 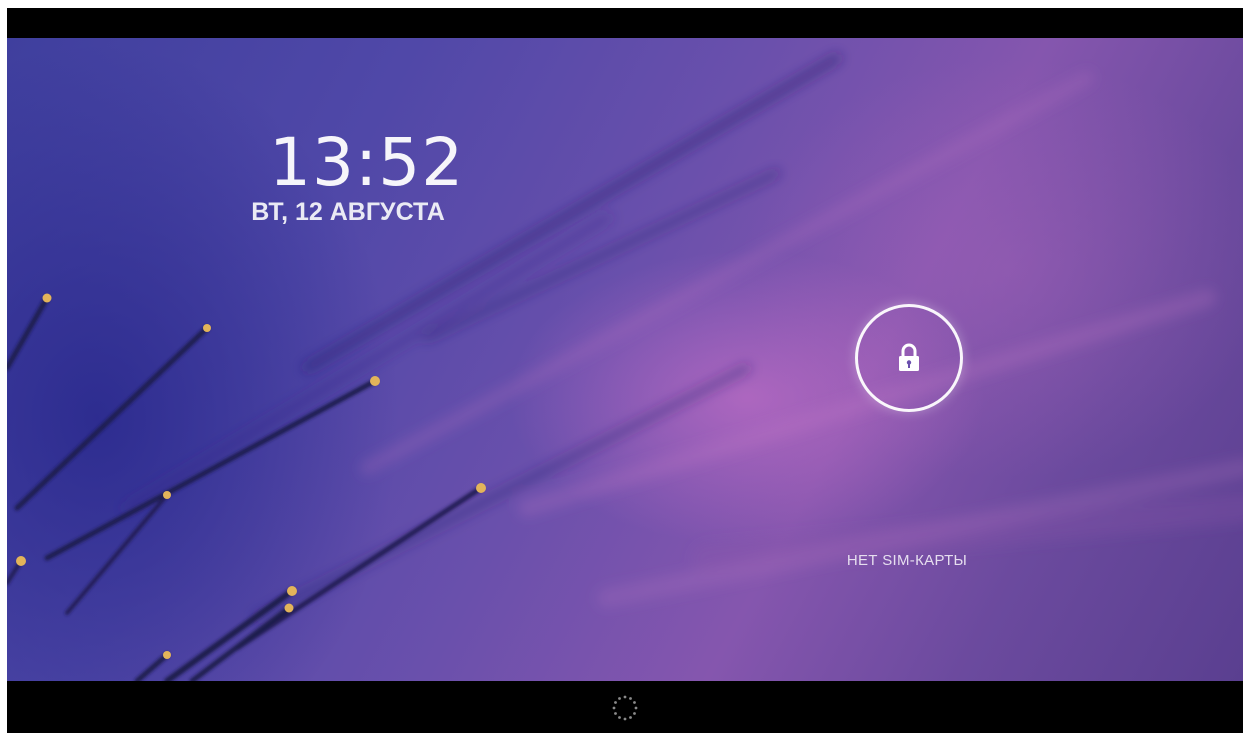 I want to click on lockscreen-date: ВТ, 12 АВГУСТА, so click(x=348, y=212).